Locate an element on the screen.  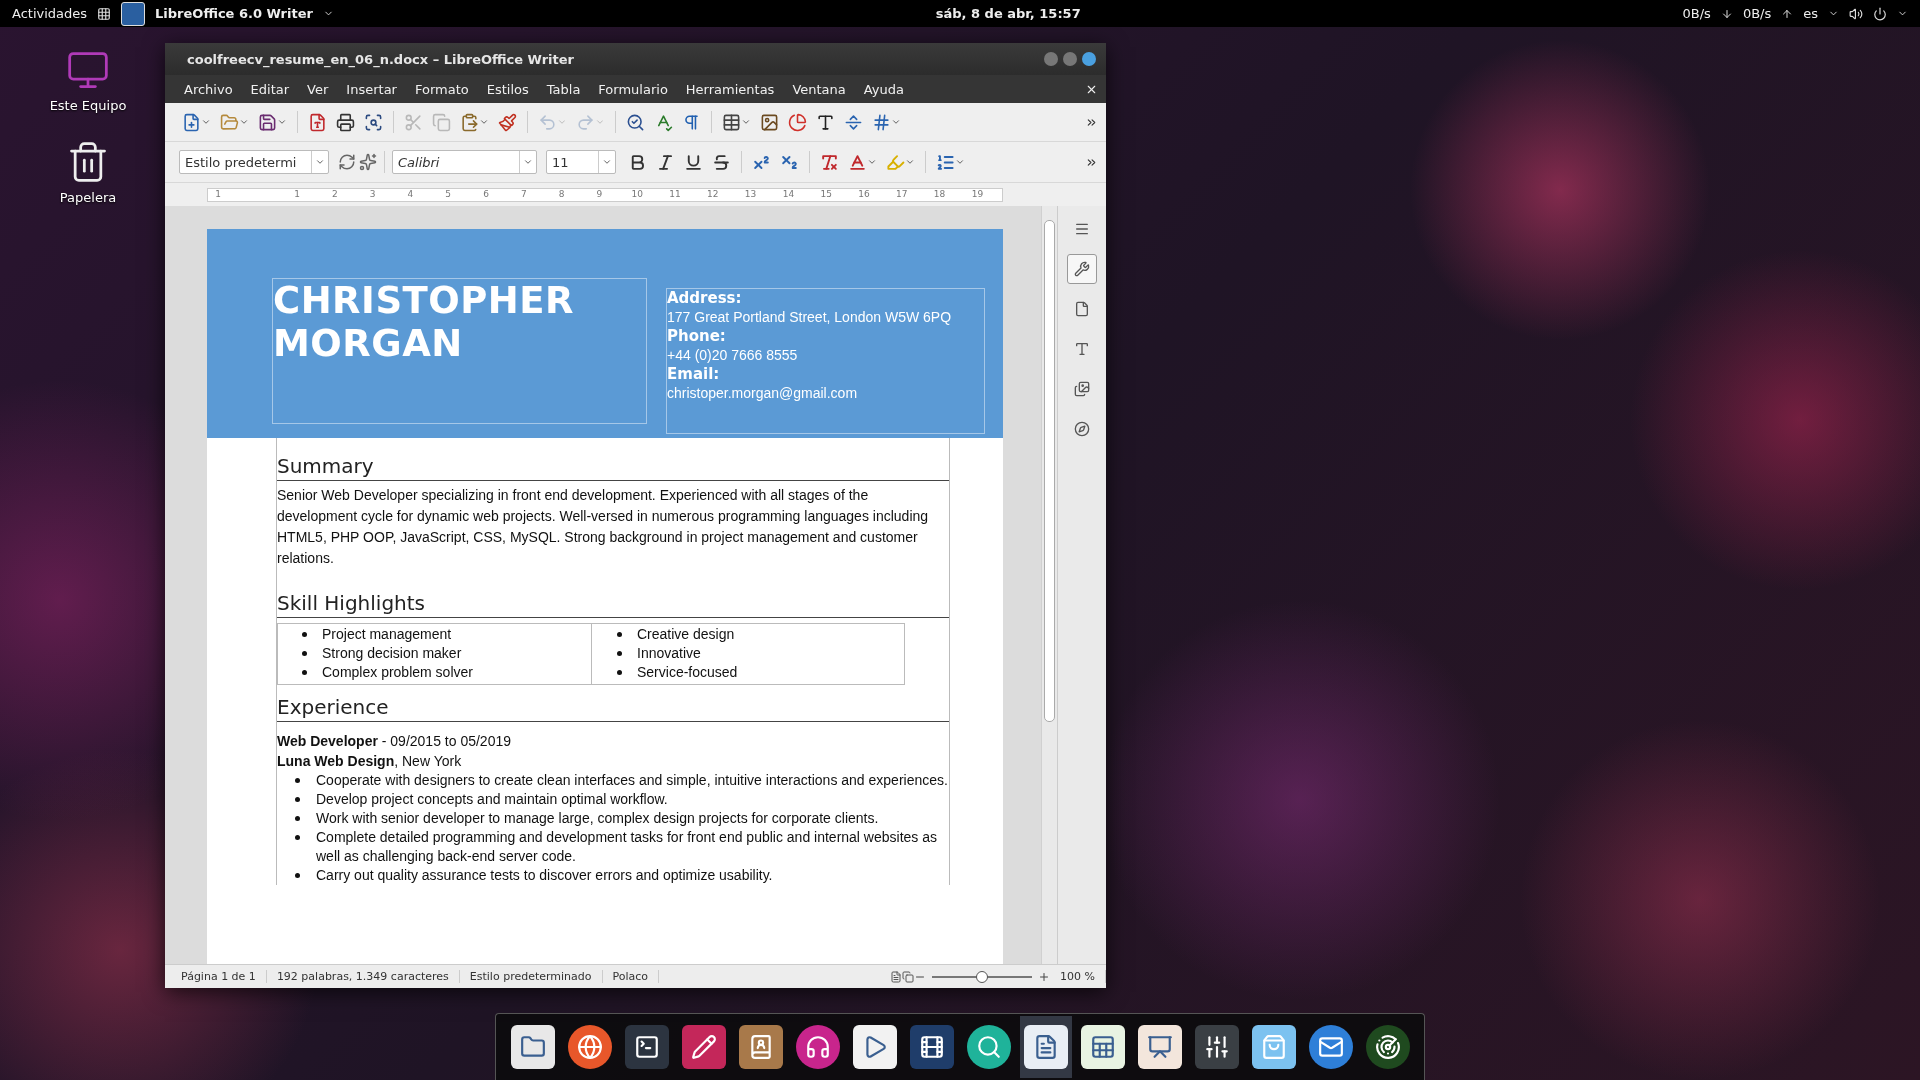
new-document-icon is located at coordinates (191, 122).